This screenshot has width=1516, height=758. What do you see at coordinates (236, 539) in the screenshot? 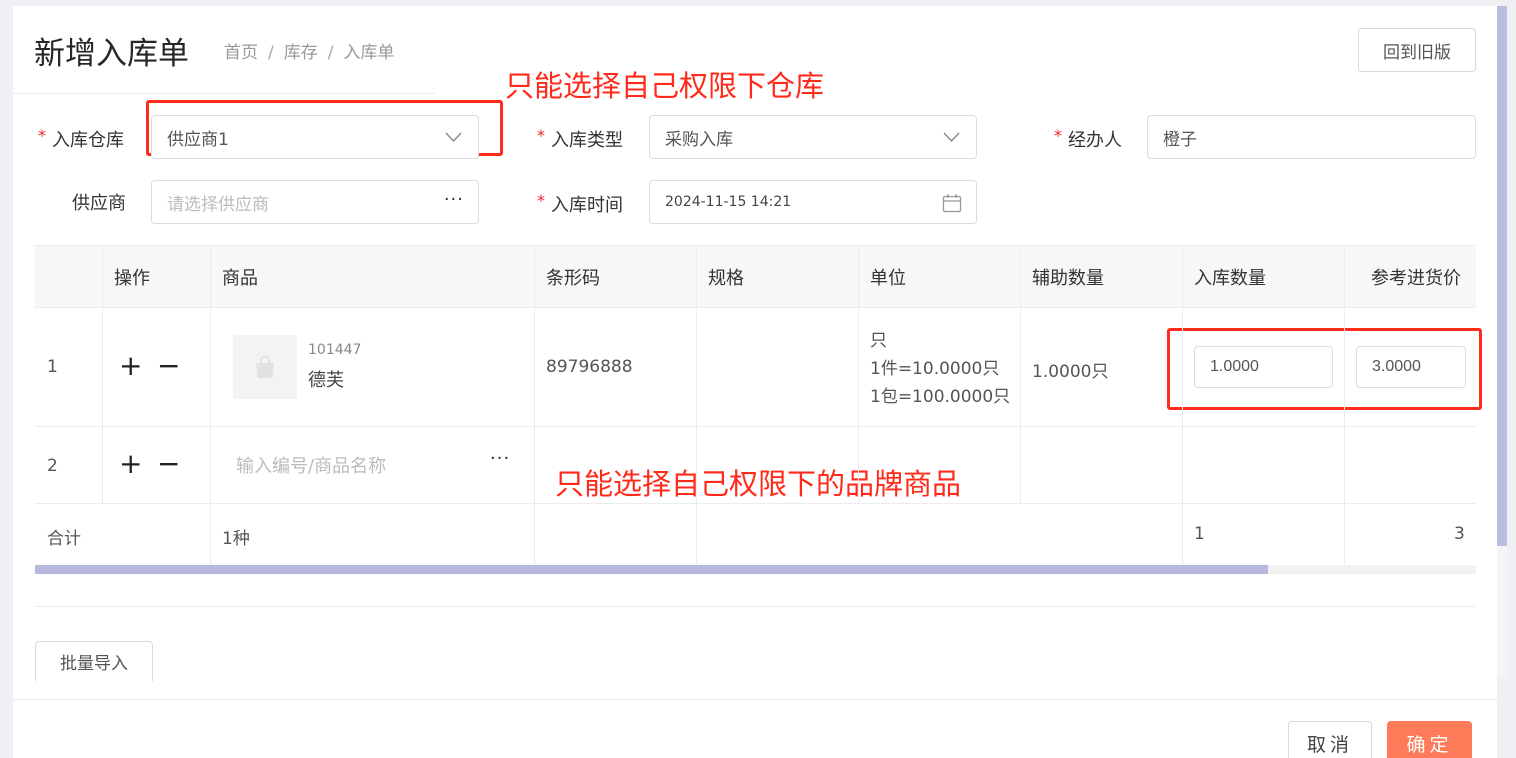
I see `total-kinds: 1种` at bounding box center [236, 539].